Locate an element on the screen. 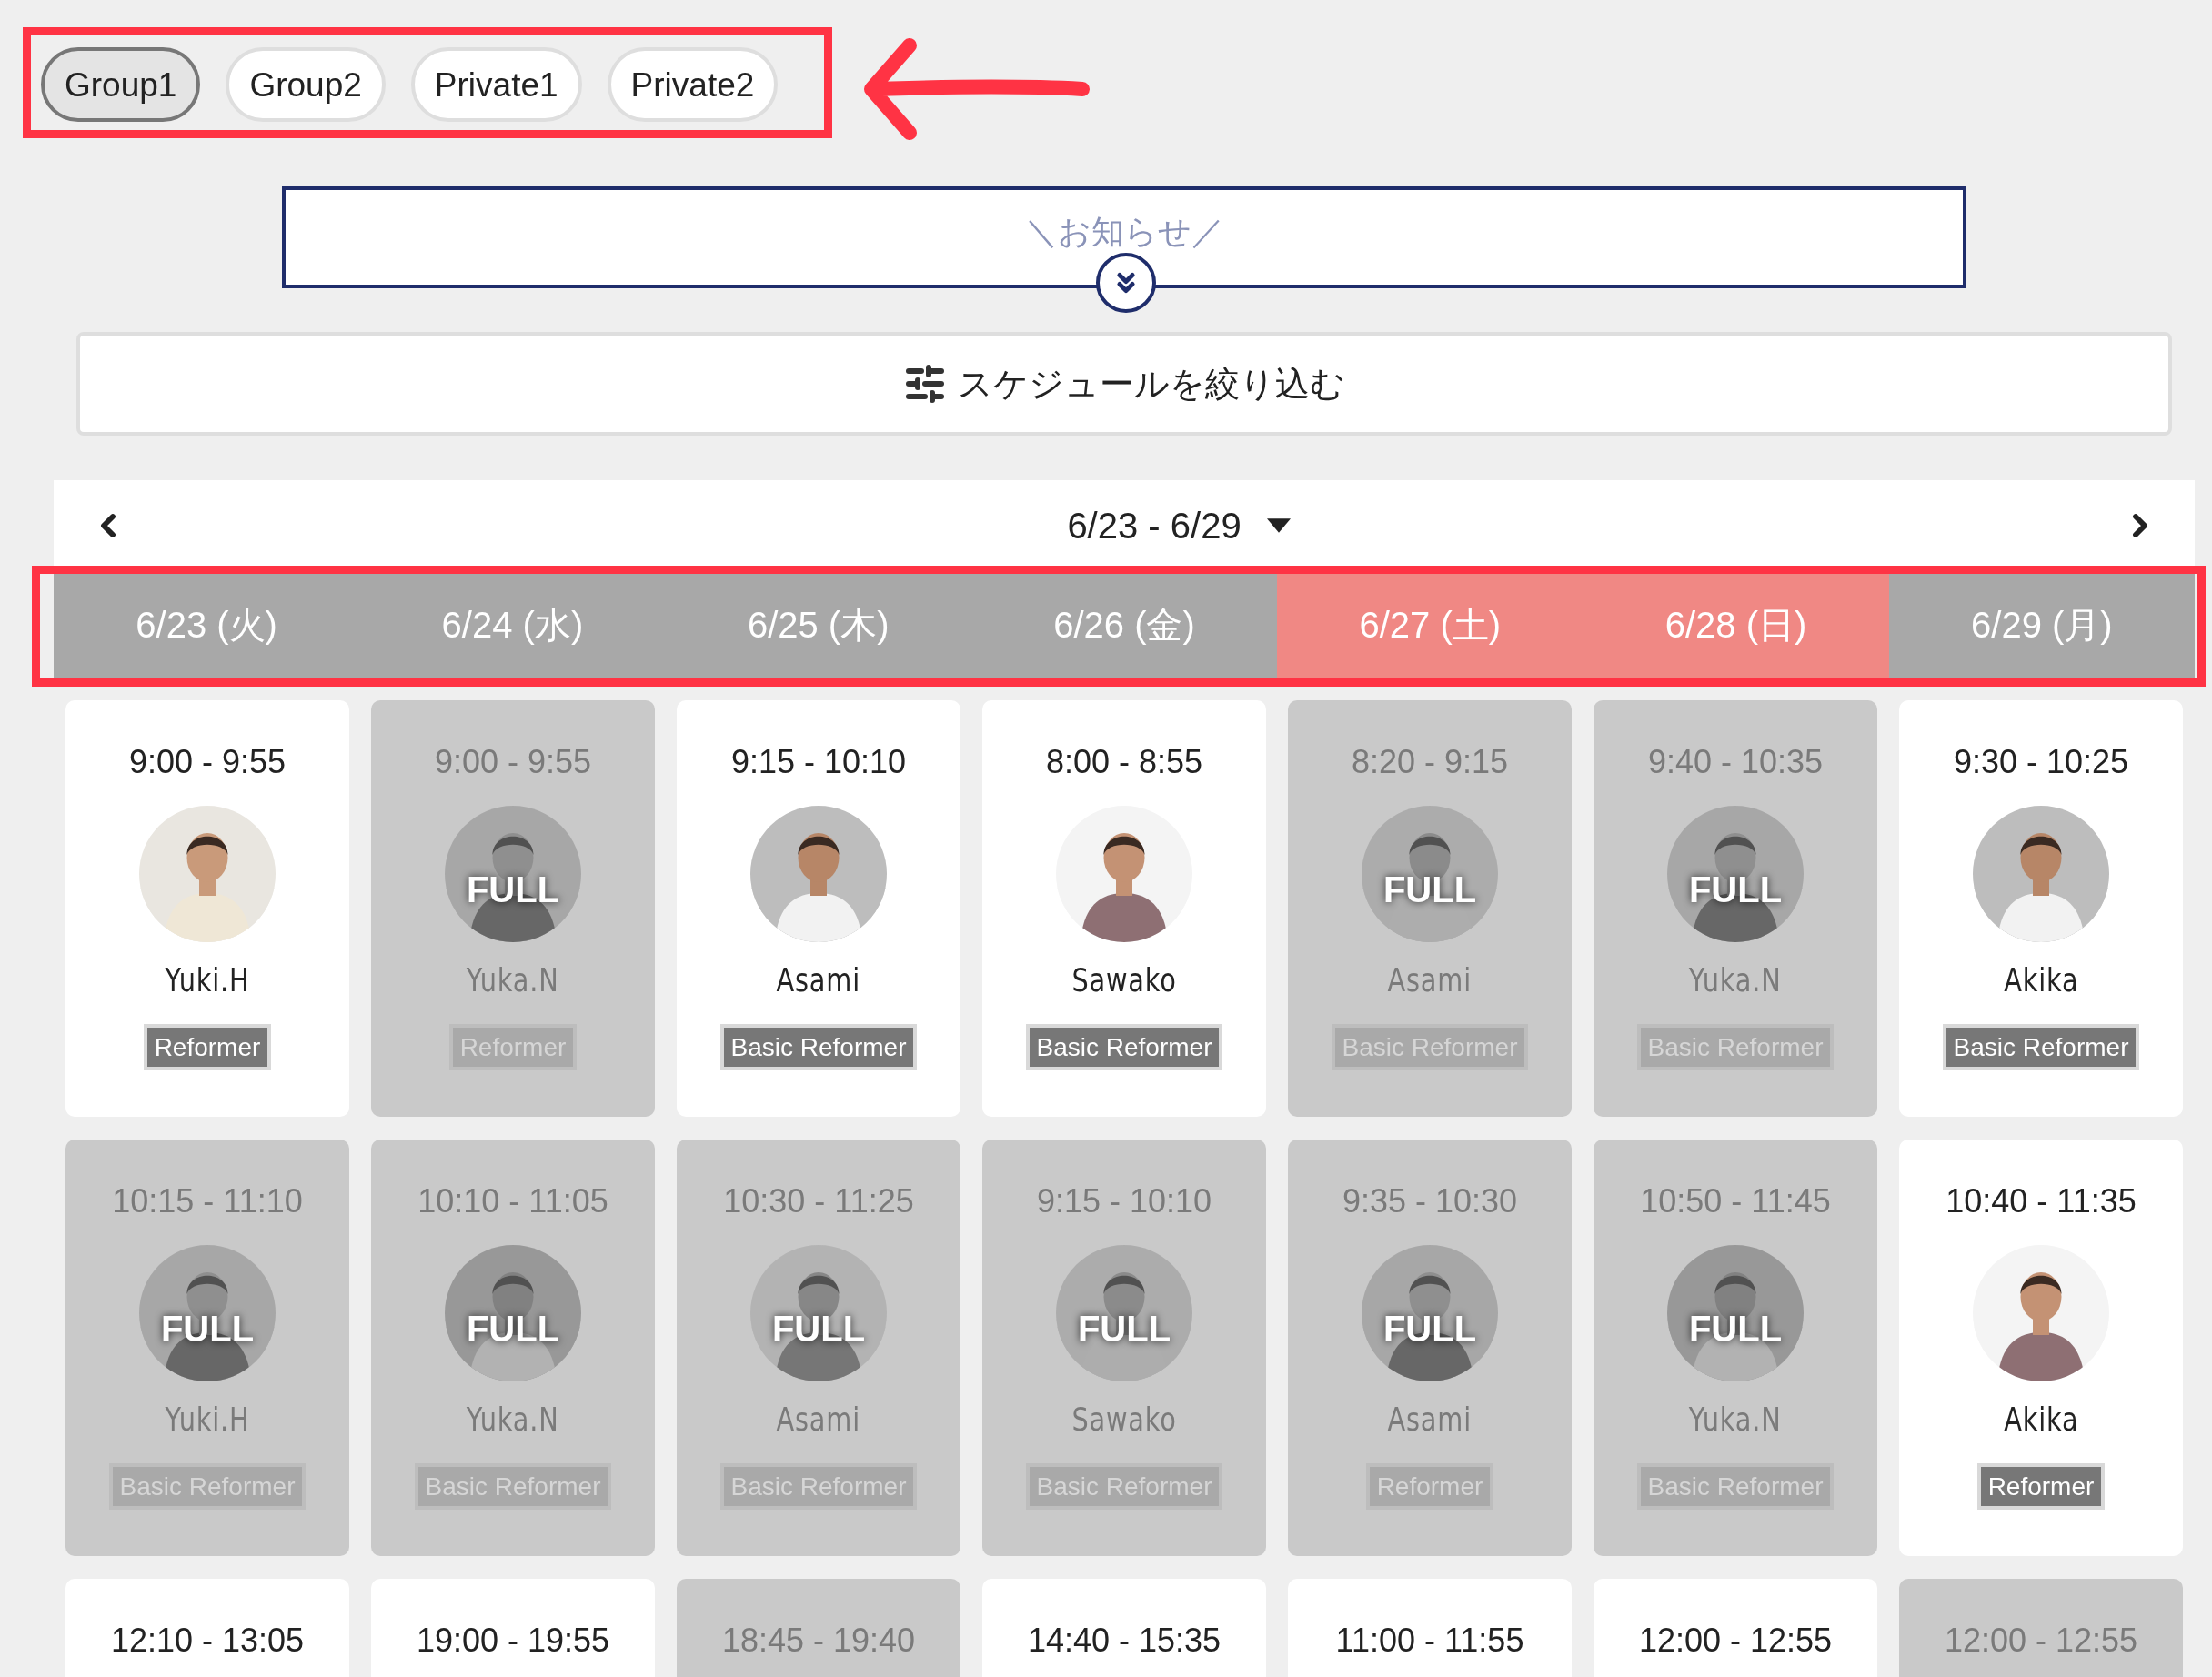 The width and height of the screenshot is (2212, 1677). plan-tab: Group2 is located at coordinates (306, 85).